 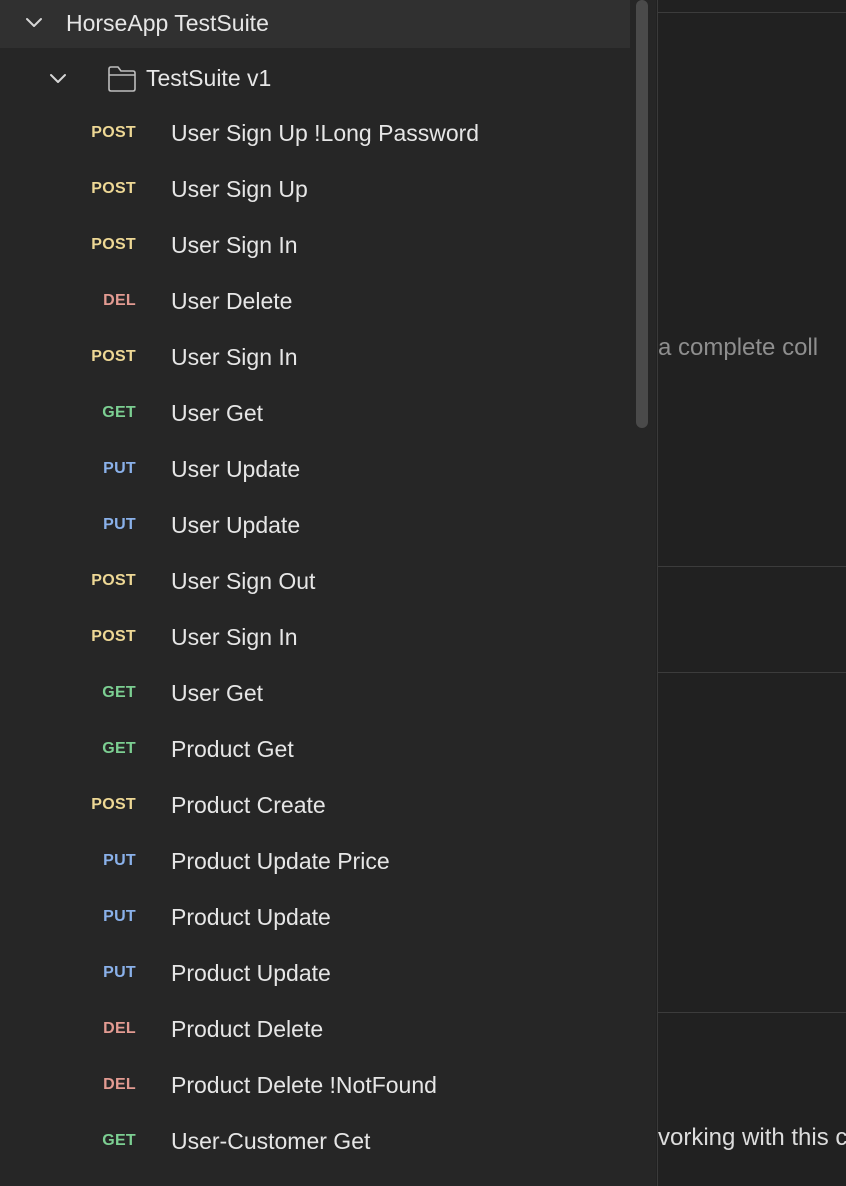 I want to click on request-item: DEL Product Delete, so click(x=315, y=1030).